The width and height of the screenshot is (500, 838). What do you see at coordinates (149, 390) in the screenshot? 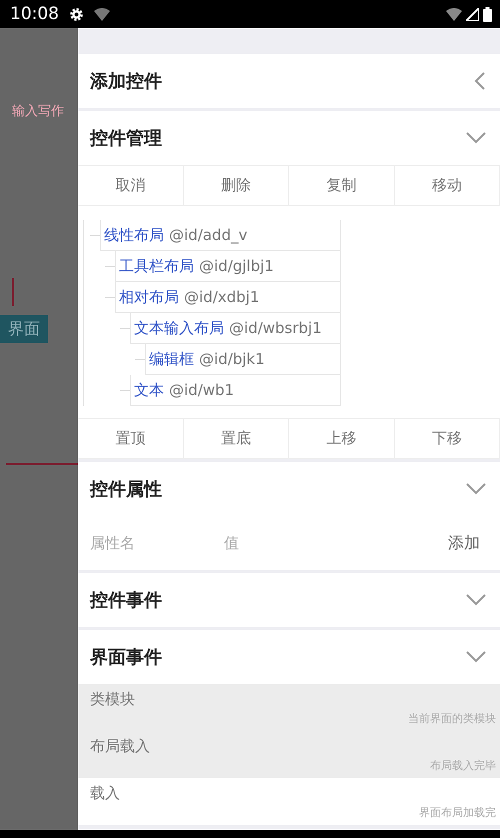
I see `widget-type: 文本` at bounding box center [149, 390].